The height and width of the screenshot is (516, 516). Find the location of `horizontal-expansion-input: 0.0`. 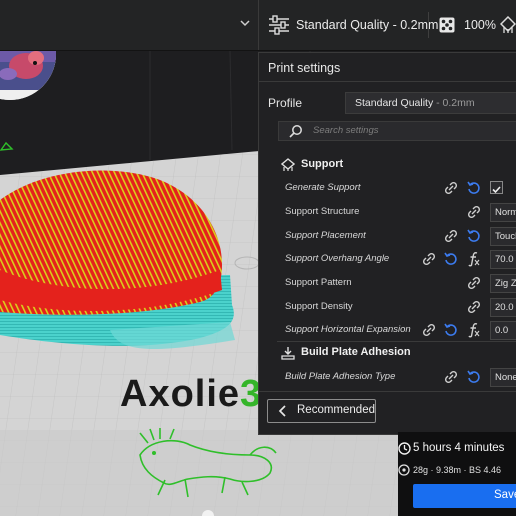

horizontal-expansion-input: 0.0 is located at coordinates (503, 330).